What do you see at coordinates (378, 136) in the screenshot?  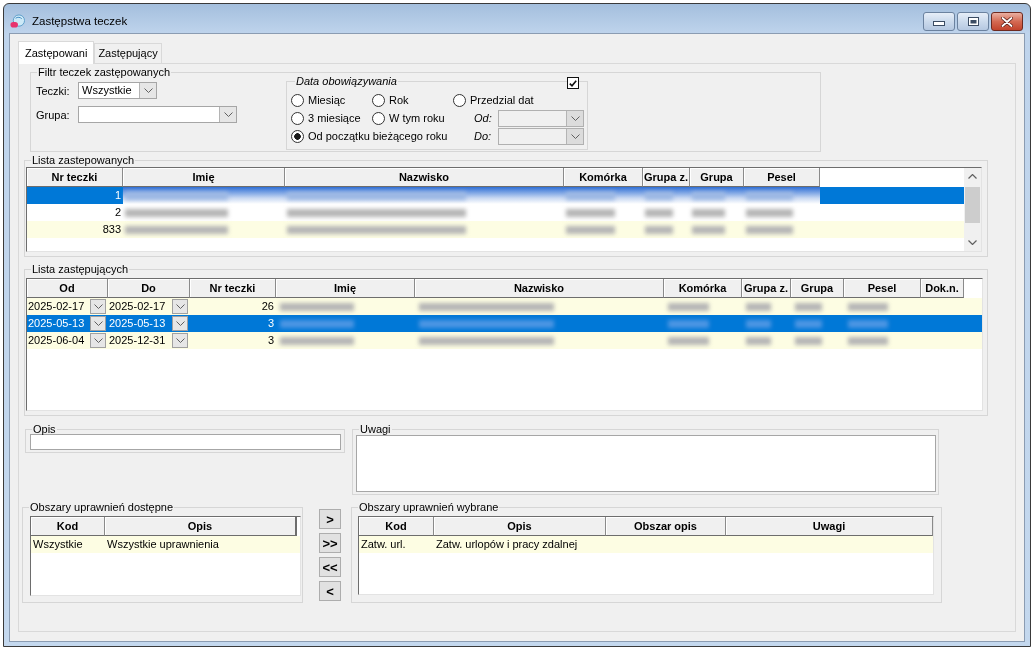 I see `radio-label: Od początku bieżącego roku` at bounding box center [378, 136].